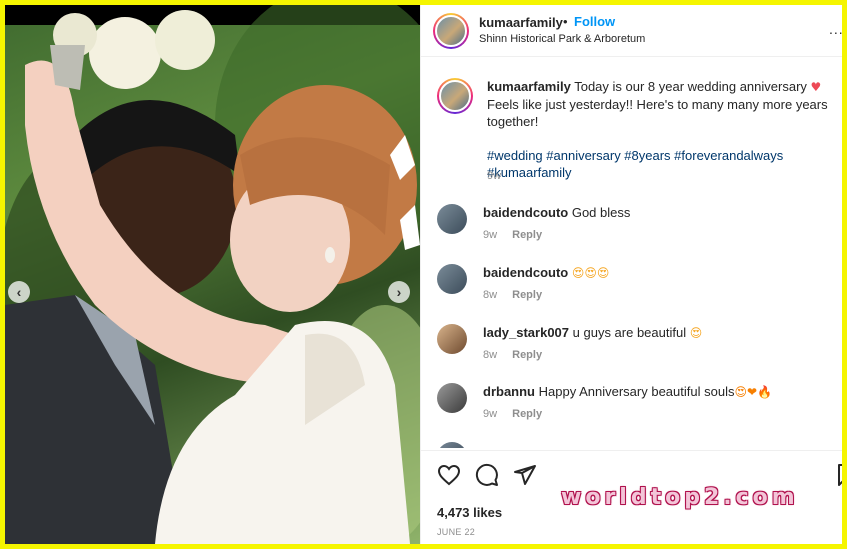 The height and width of the screenshot is (549, 847). Describe the element at coordinates (562, 39) in the screenshot. I see `location-link: Shinn Historical Park & Arboretum` at that location.